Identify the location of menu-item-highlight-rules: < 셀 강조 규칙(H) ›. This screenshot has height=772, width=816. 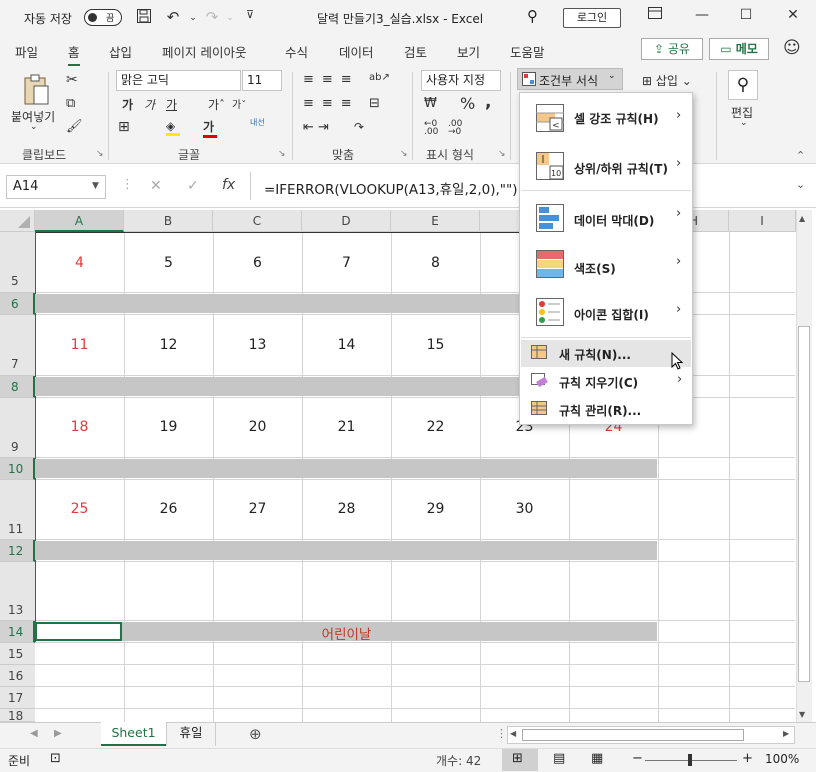
(606, 118).